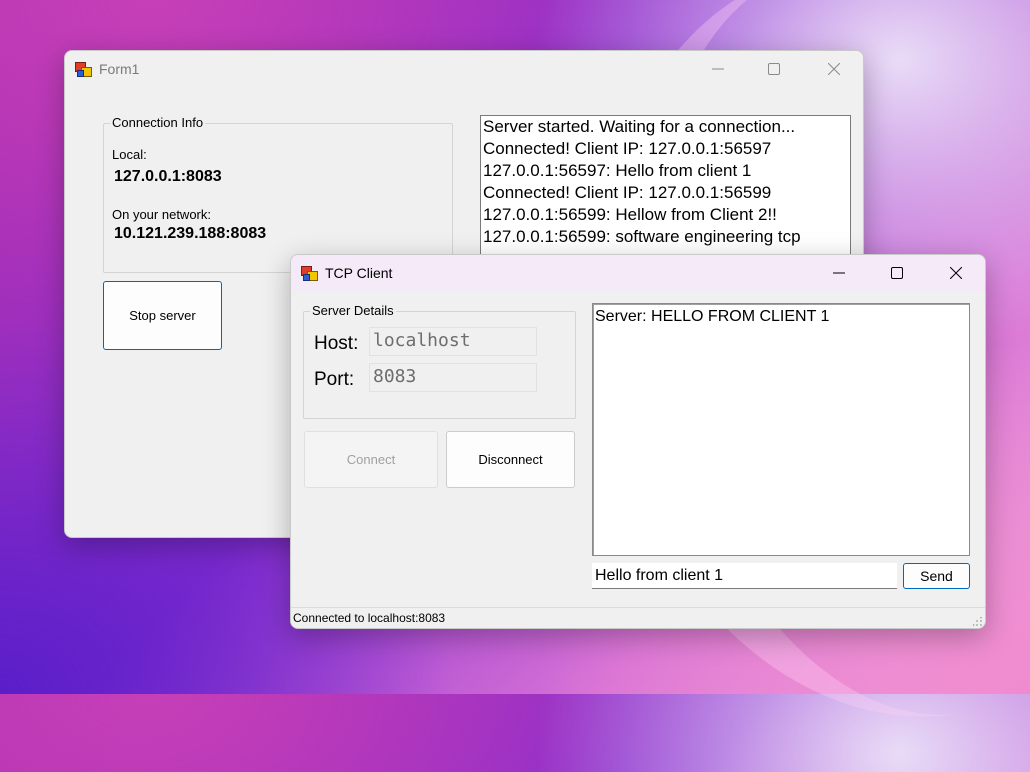 The height and width of the screenshot is (772, 1030). I want to click on send-button: Send, so click(936, 576).